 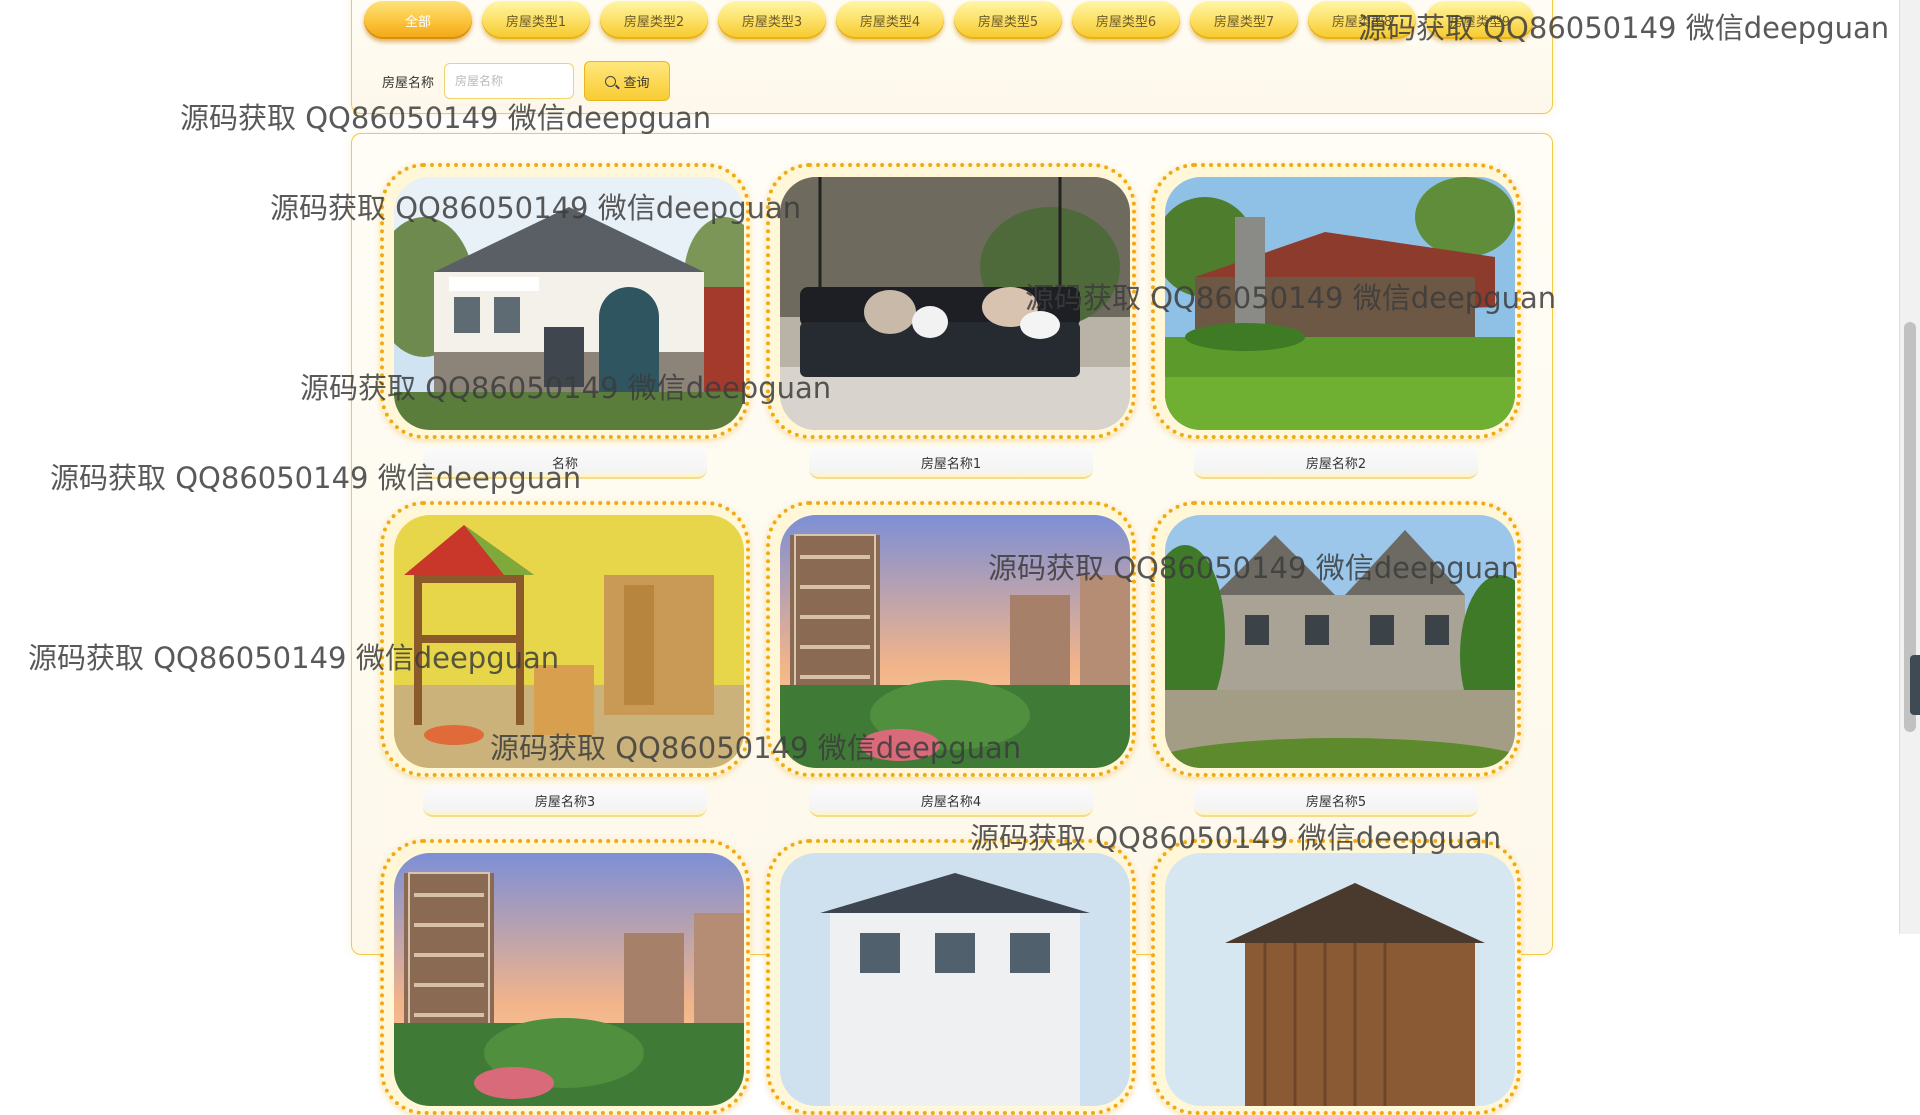 What do you see at coordinates (509, 81) in the screenshot?
I see `house-name-input` at bounding box center [509, 81].